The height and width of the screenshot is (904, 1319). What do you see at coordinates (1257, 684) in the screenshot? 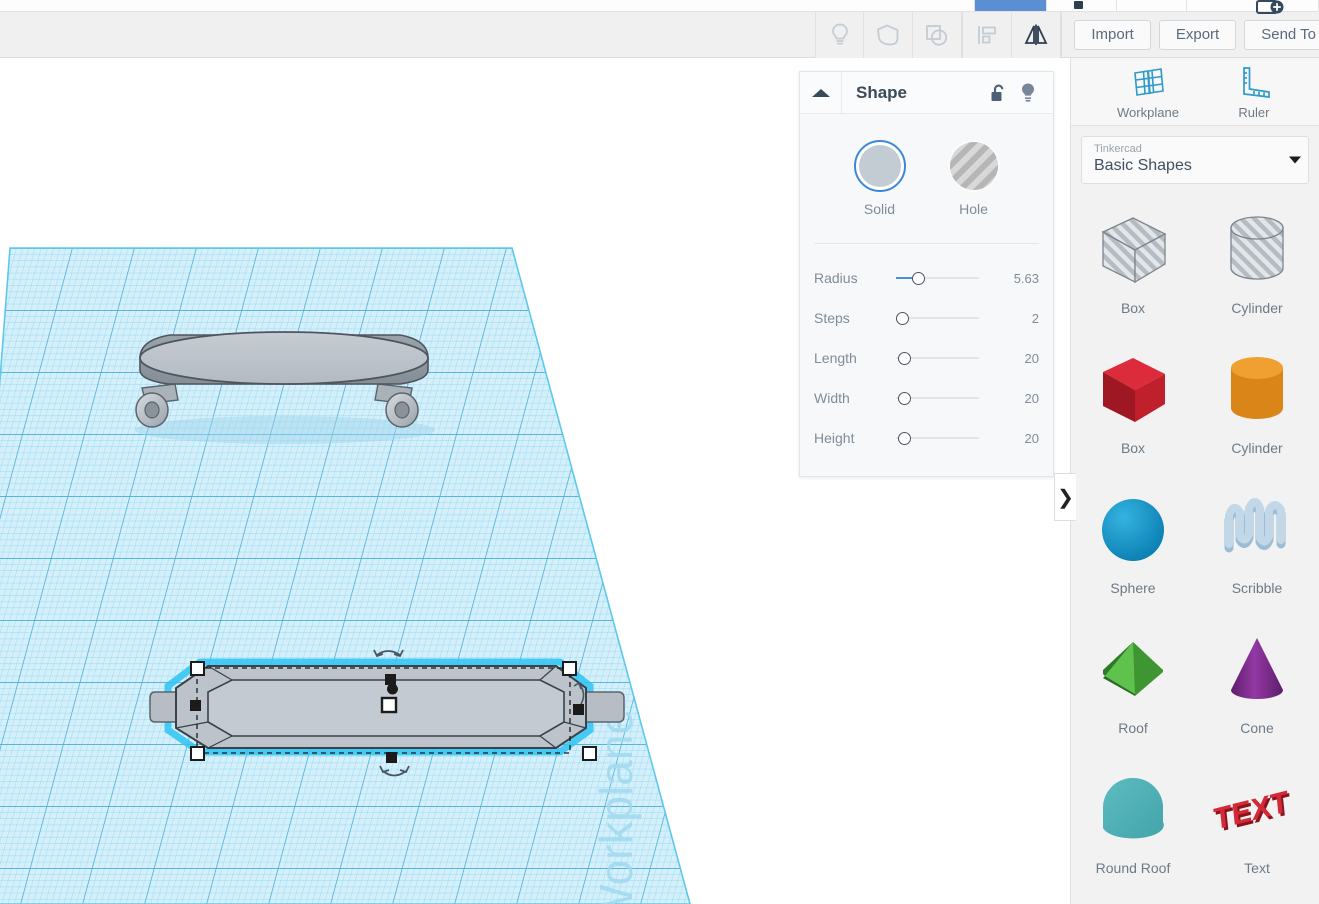
I see `shape-item-cone: Cone` at bounding box center [1257, 684].